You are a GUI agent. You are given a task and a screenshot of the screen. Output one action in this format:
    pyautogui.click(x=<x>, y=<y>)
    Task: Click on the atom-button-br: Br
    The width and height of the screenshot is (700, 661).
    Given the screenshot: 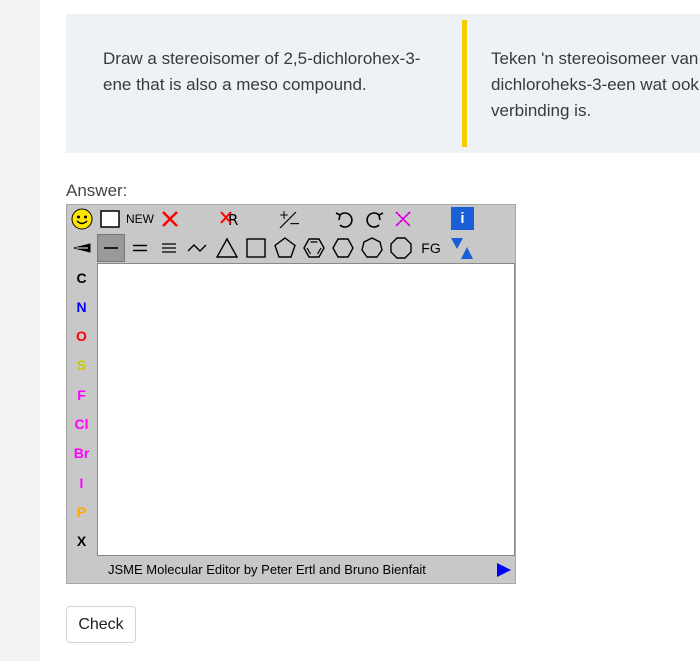 What is the action you would take?
    pyautogui.click(x=81, y=453)
    